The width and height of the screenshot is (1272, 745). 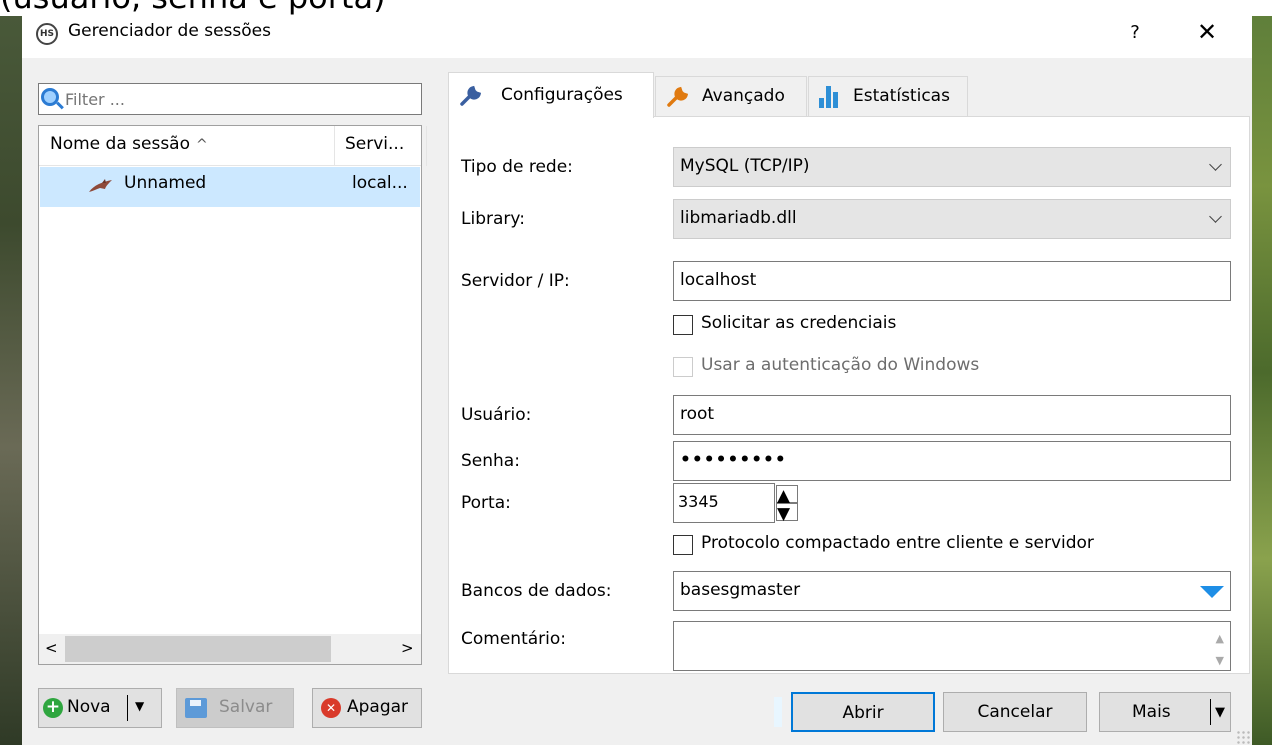 I want to click on resize-grip-icon, so click(x=1243, y=737).